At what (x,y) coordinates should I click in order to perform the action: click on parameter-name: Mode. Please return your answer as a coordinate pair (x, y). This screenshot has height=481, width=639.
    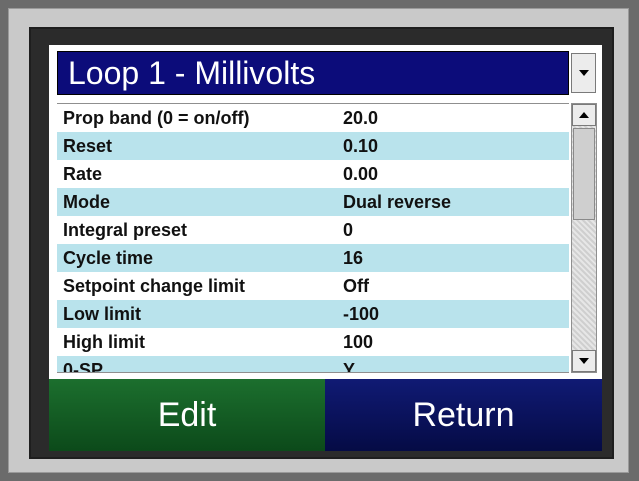
    Looking at the image, I should click on (86, 202).